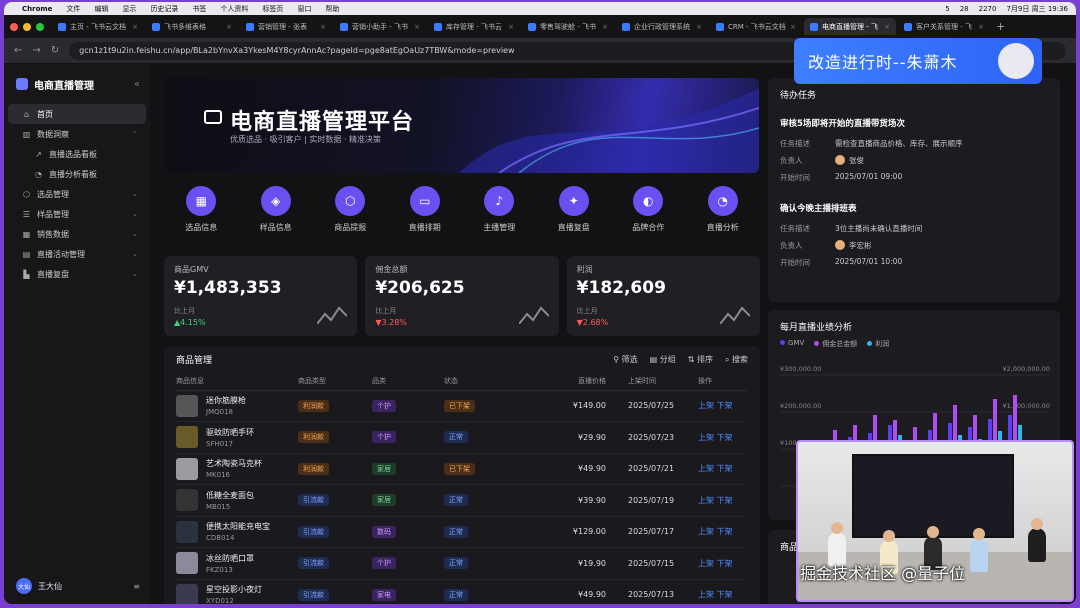 Image resolution: width=1080 pixels, height=608 pixels. What do you see at coordinates (129, 9) in the screenshot?
I see `menu-view: 显示` at bounding box center [129, 9].